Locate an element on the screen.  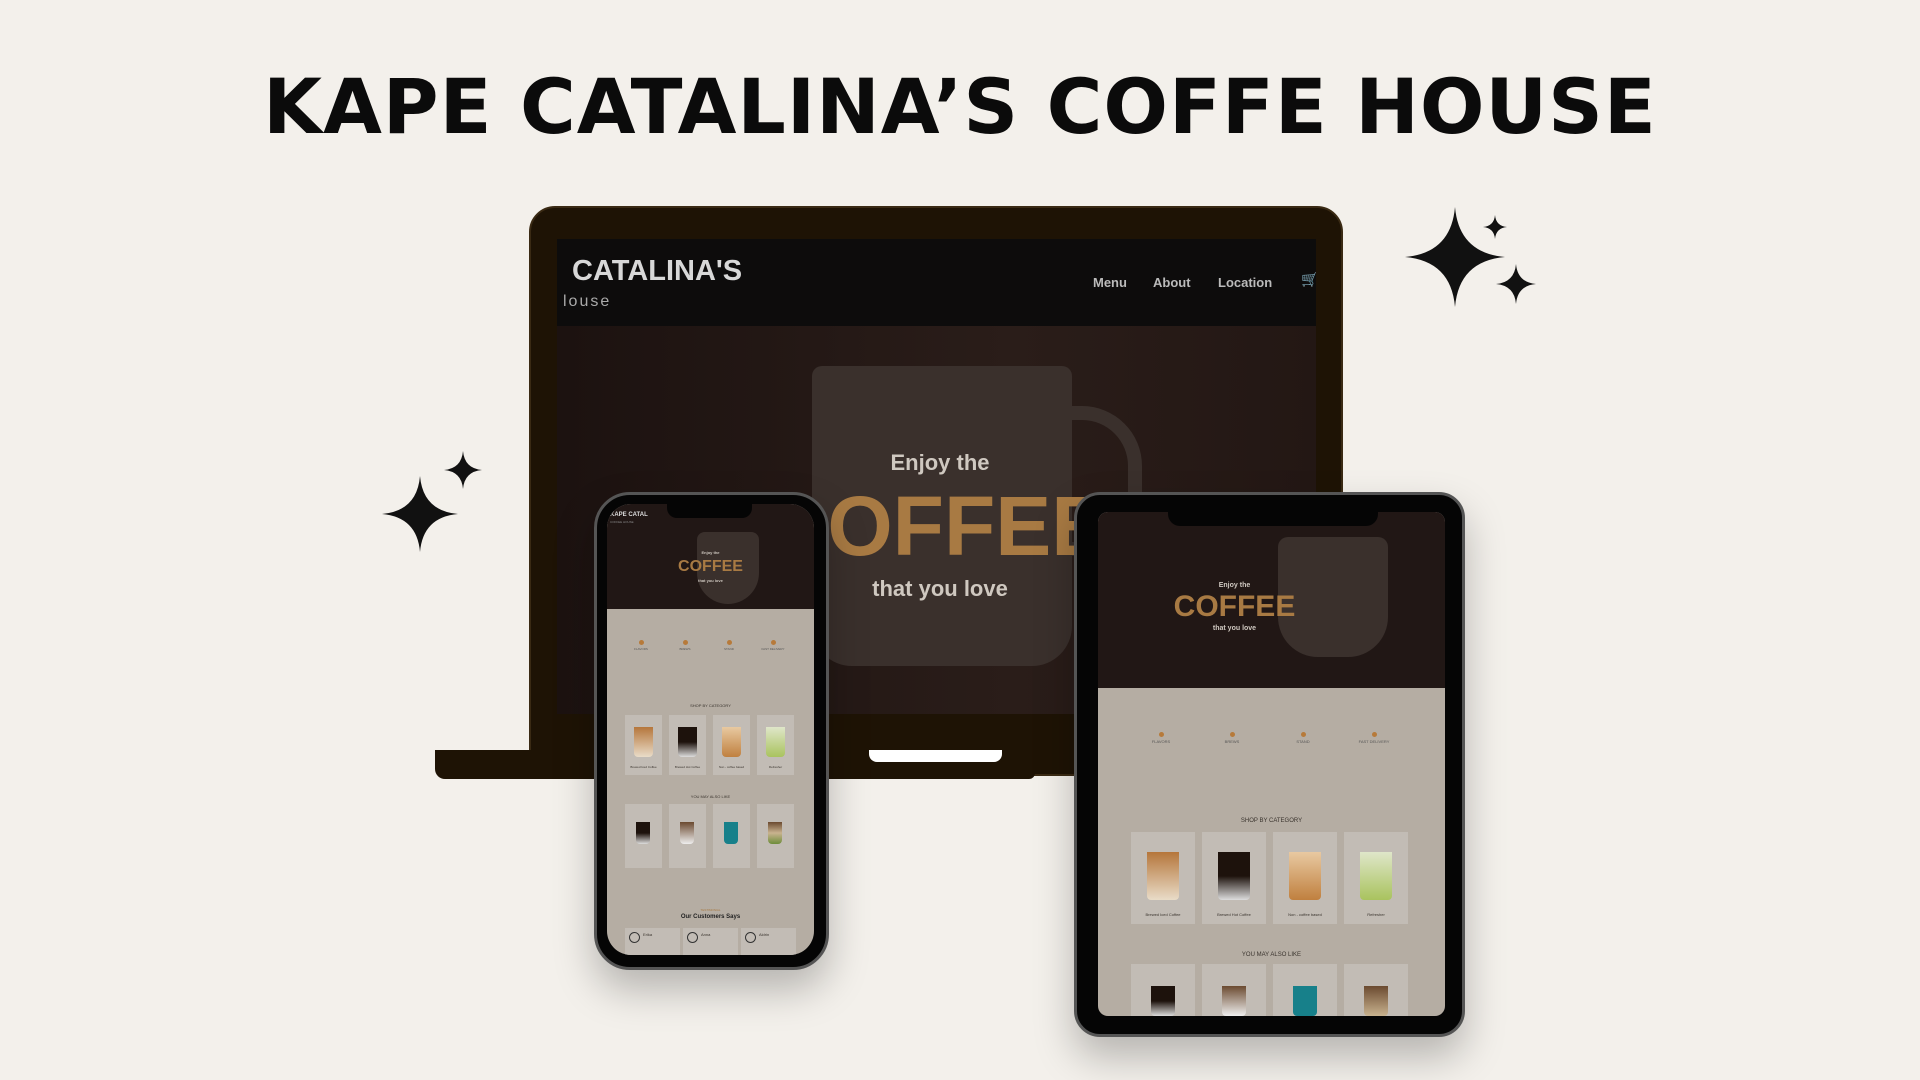
navbar: CATALINA'S louse Menu About Location 🛒 is located at coordinates (936, 282).